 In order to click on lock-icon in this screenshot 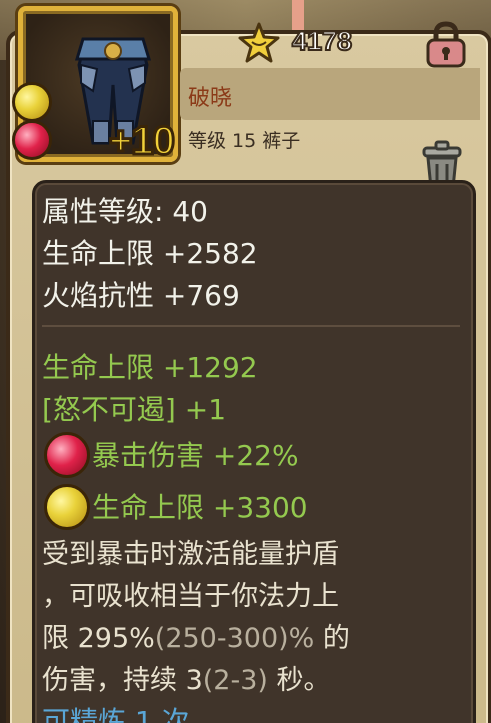, I will do `click(446, 44)`.